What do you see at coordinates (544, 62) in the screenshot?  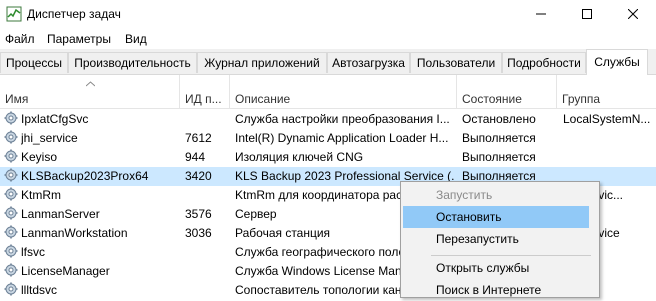 I see `tab-details: Подробности` at bounding box center [544, 62].